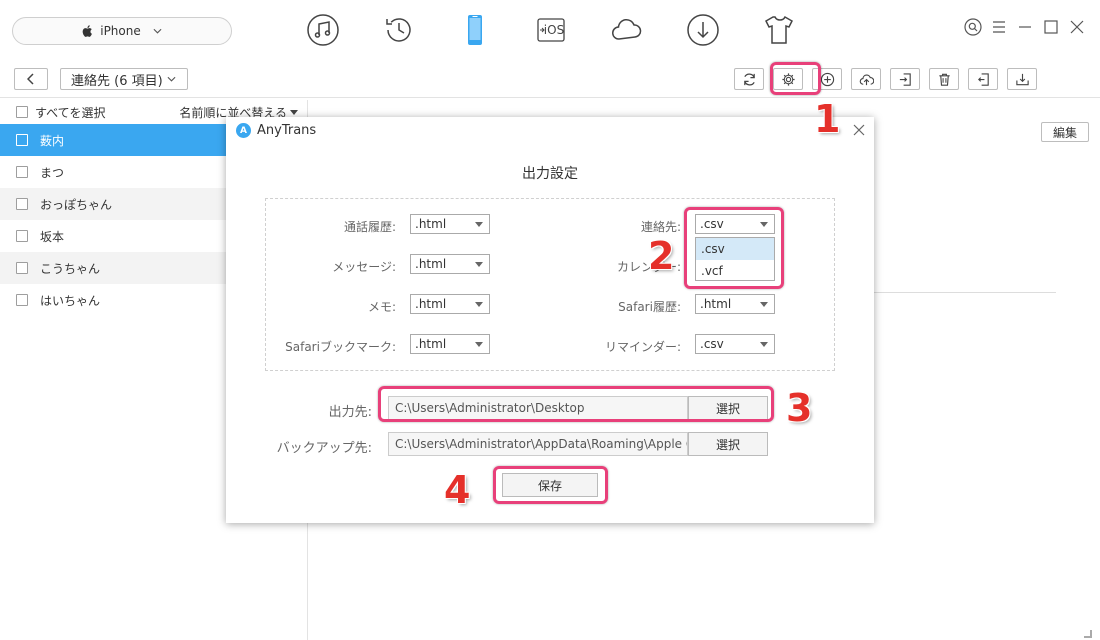 The height and width of the screenshot is (640, 1100). Describe the element at coordinates (52, 172) in the screenshot. I see `contact-name: まつ` at that location.